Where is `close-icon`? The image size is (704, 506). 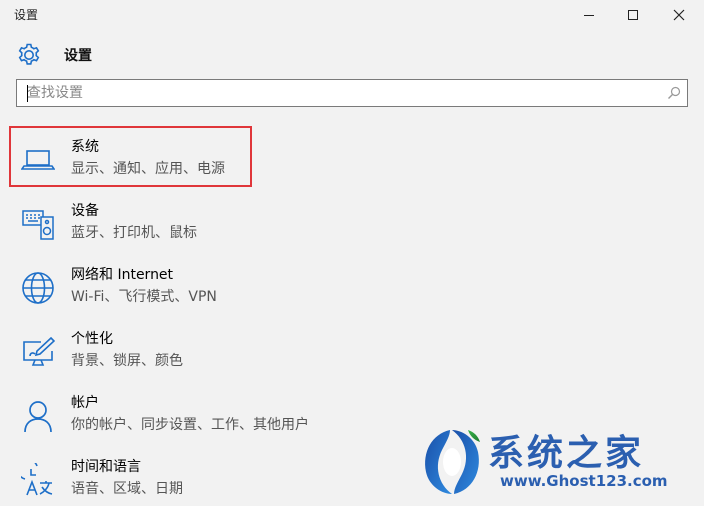 close-icon is located at coordinates (679, 15).